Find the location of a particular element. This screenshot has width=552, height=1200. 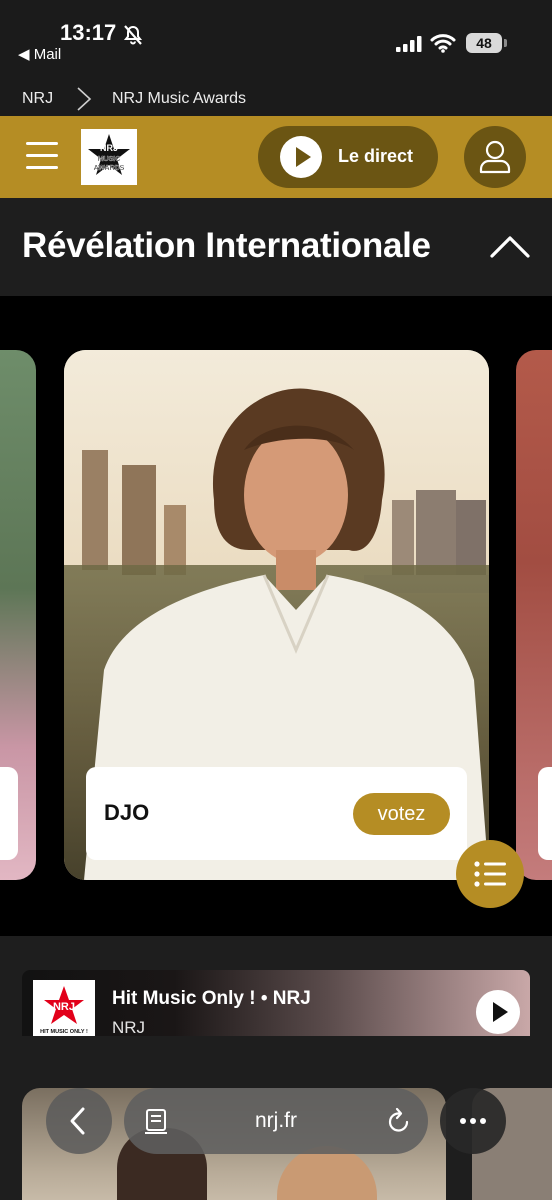

list-view-button is located at coordinates (490, 874).